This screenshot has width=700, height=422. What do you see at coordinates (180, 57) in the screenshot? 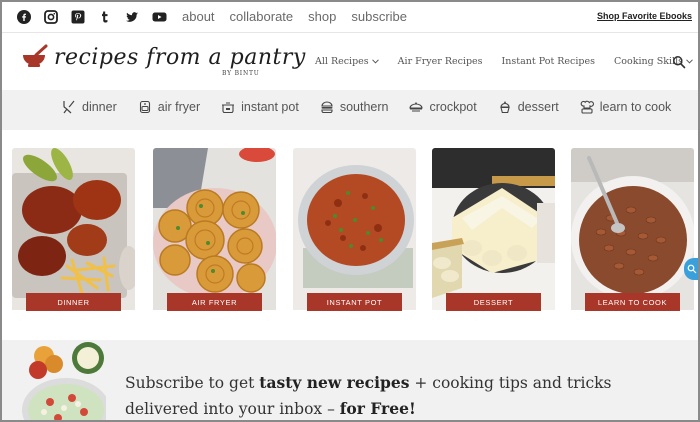
I see `logo-text: recipes from a pantry` at bounding box center [180, 57].